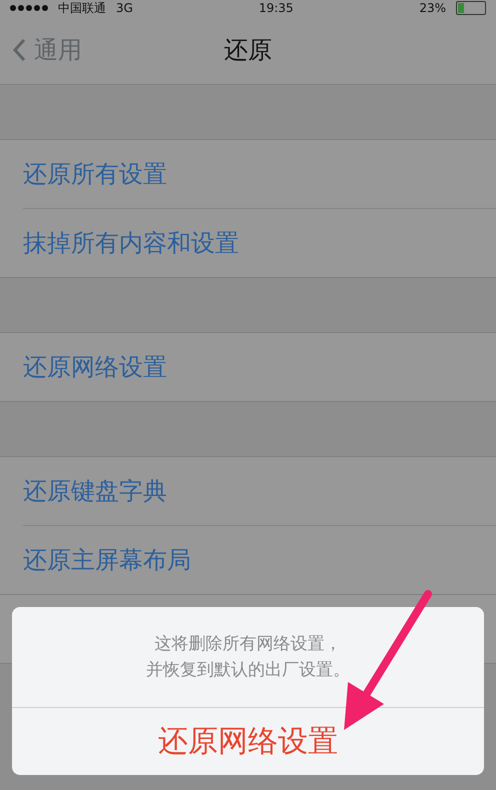  I want to click on sheet-message: 并恢复到默认的出厂设置。, so click(248, 670).